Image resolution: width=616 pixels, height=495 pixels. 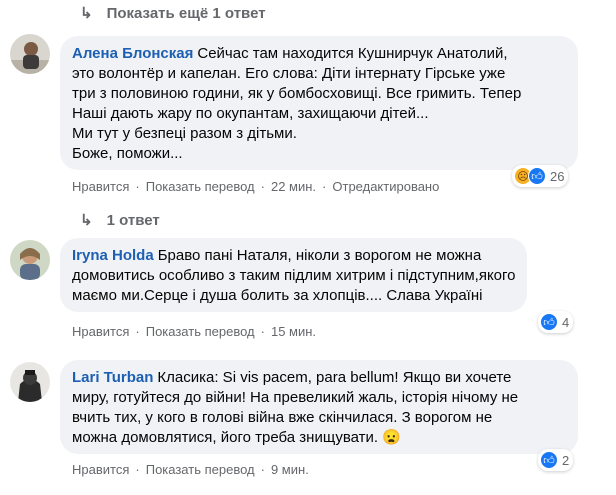 I want to click on show-more-replies-link: ↳ Показать ещё 1 ответ, so click(x=173, y=13).